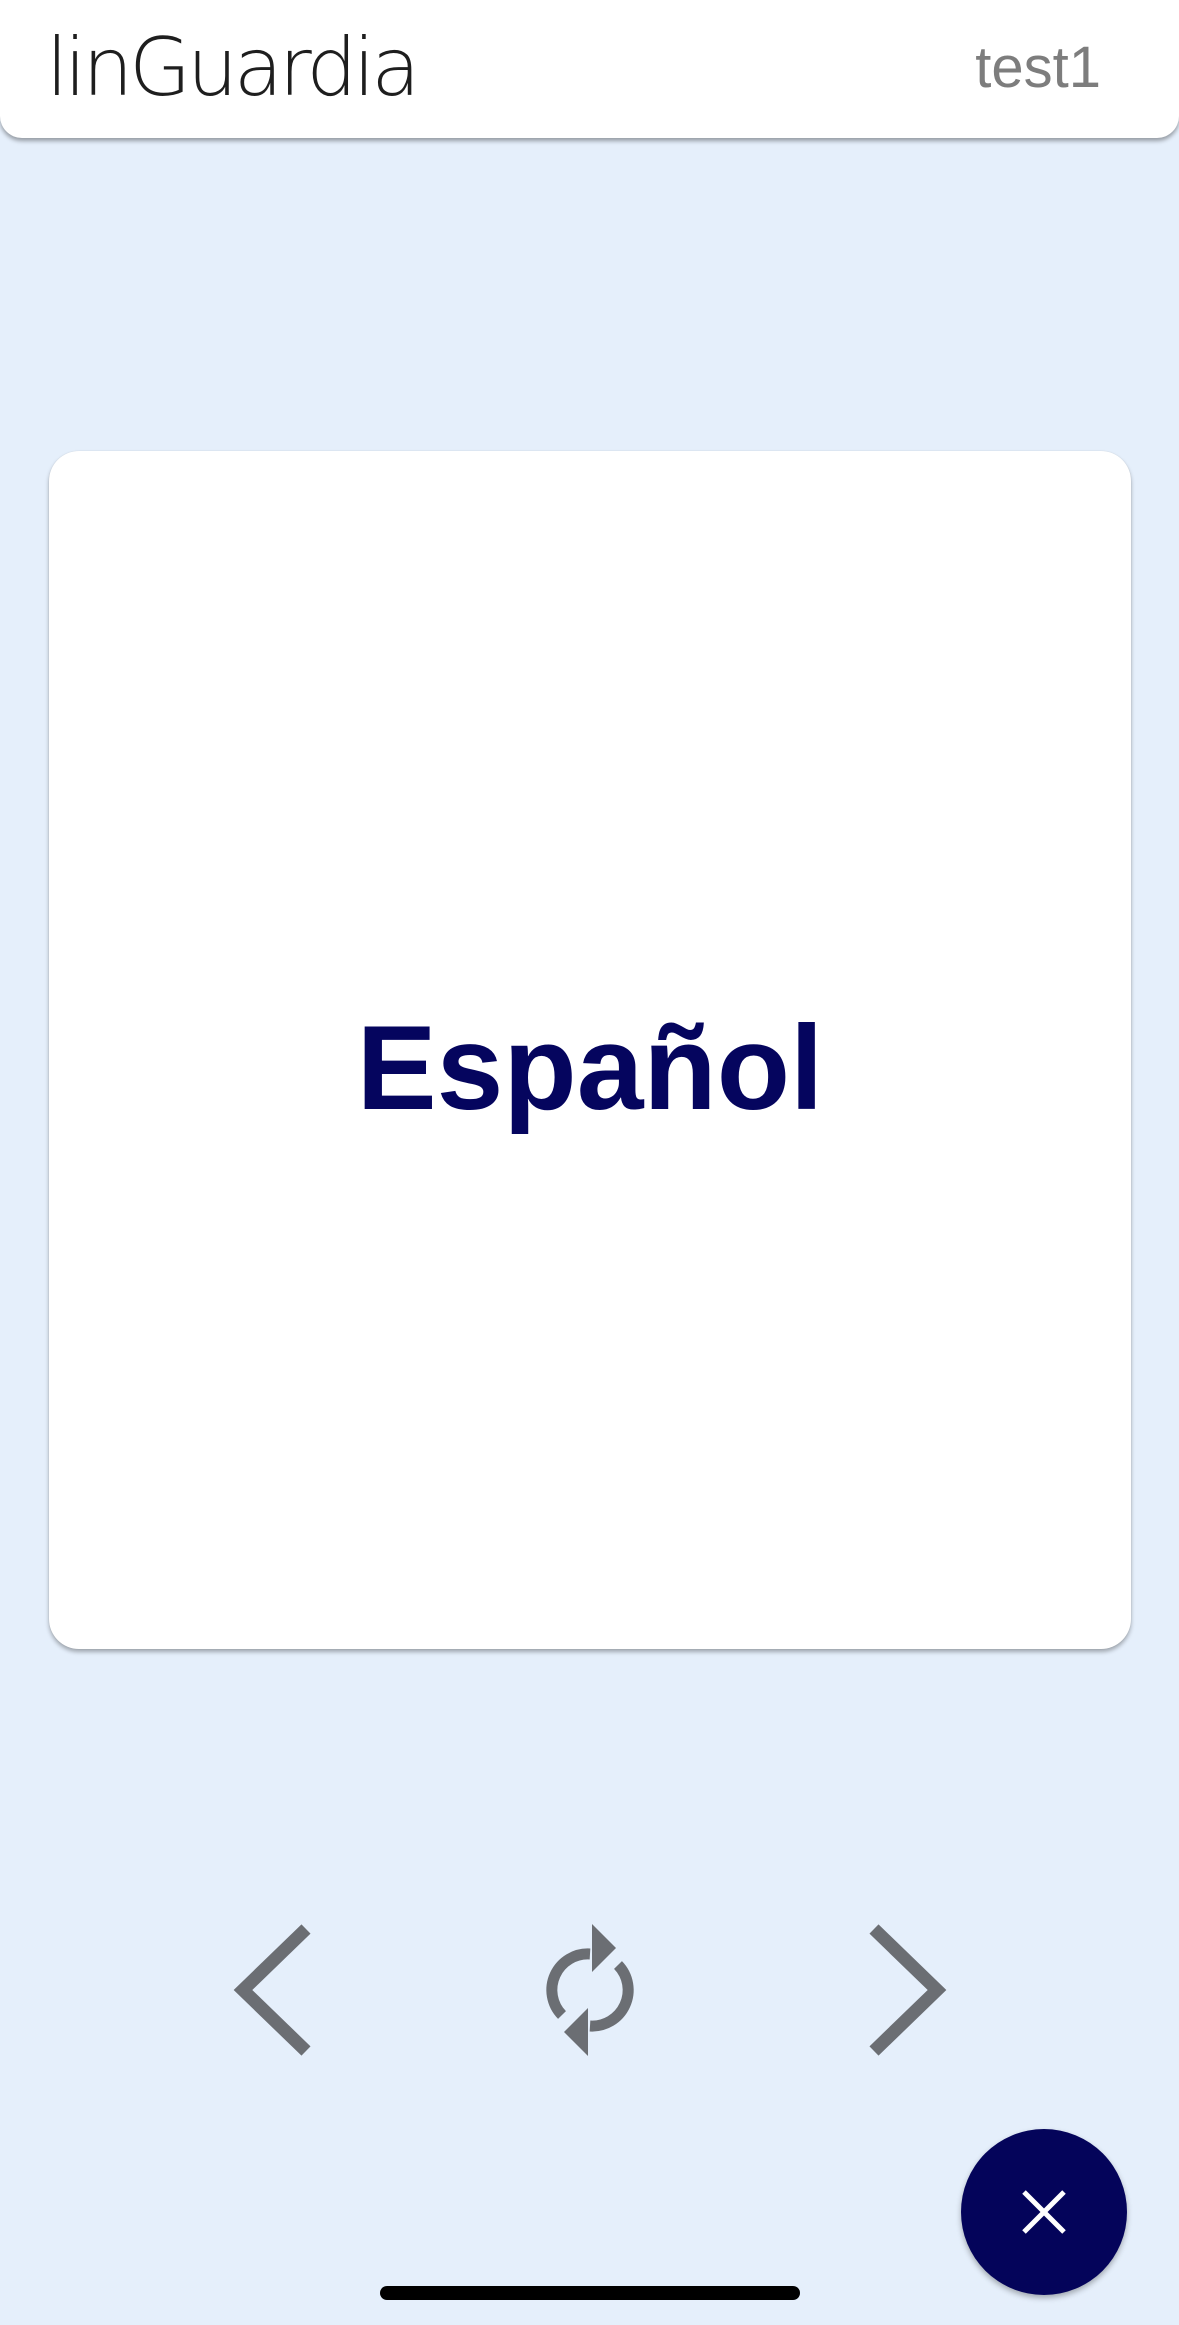 The height and width of the screenshot is (2325, 1179). Describe the element at coordinates (589, 69) in the screenshot. I see `app-header: linGuardia test1` at that location.